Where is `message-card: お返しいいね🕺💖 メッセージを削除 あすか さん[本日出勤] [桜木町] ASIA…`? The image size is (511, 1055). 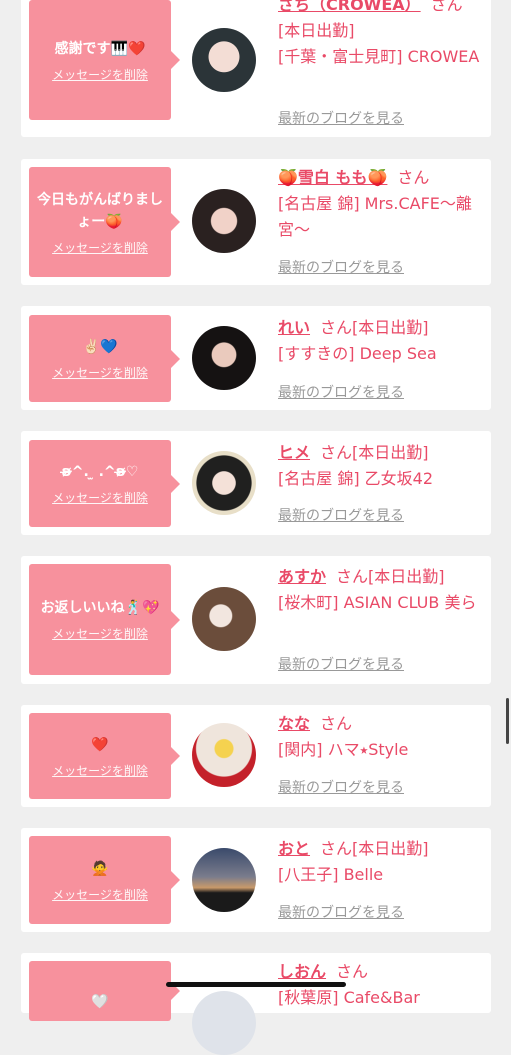
message-card: お返しいいね🕺💖 メッセージを削除 あすか さん[本日出勤] [桜木町] ASIA… is located at coordinates (256, 620).